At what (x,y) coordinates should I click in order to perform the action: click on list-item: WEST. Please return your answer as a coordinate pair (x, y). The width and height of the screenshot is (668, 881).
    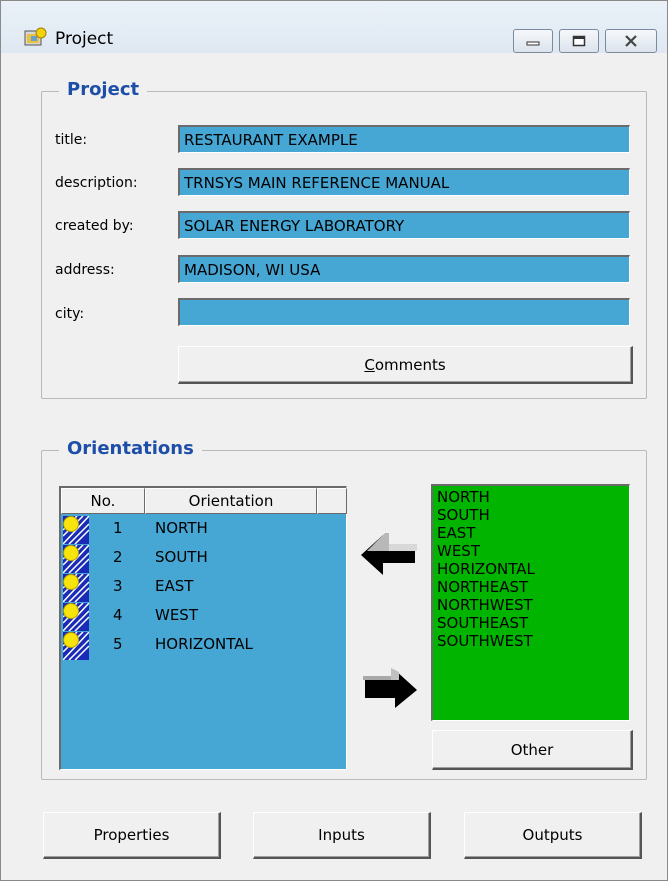
    Looking at the image, I should click on (531, 551).